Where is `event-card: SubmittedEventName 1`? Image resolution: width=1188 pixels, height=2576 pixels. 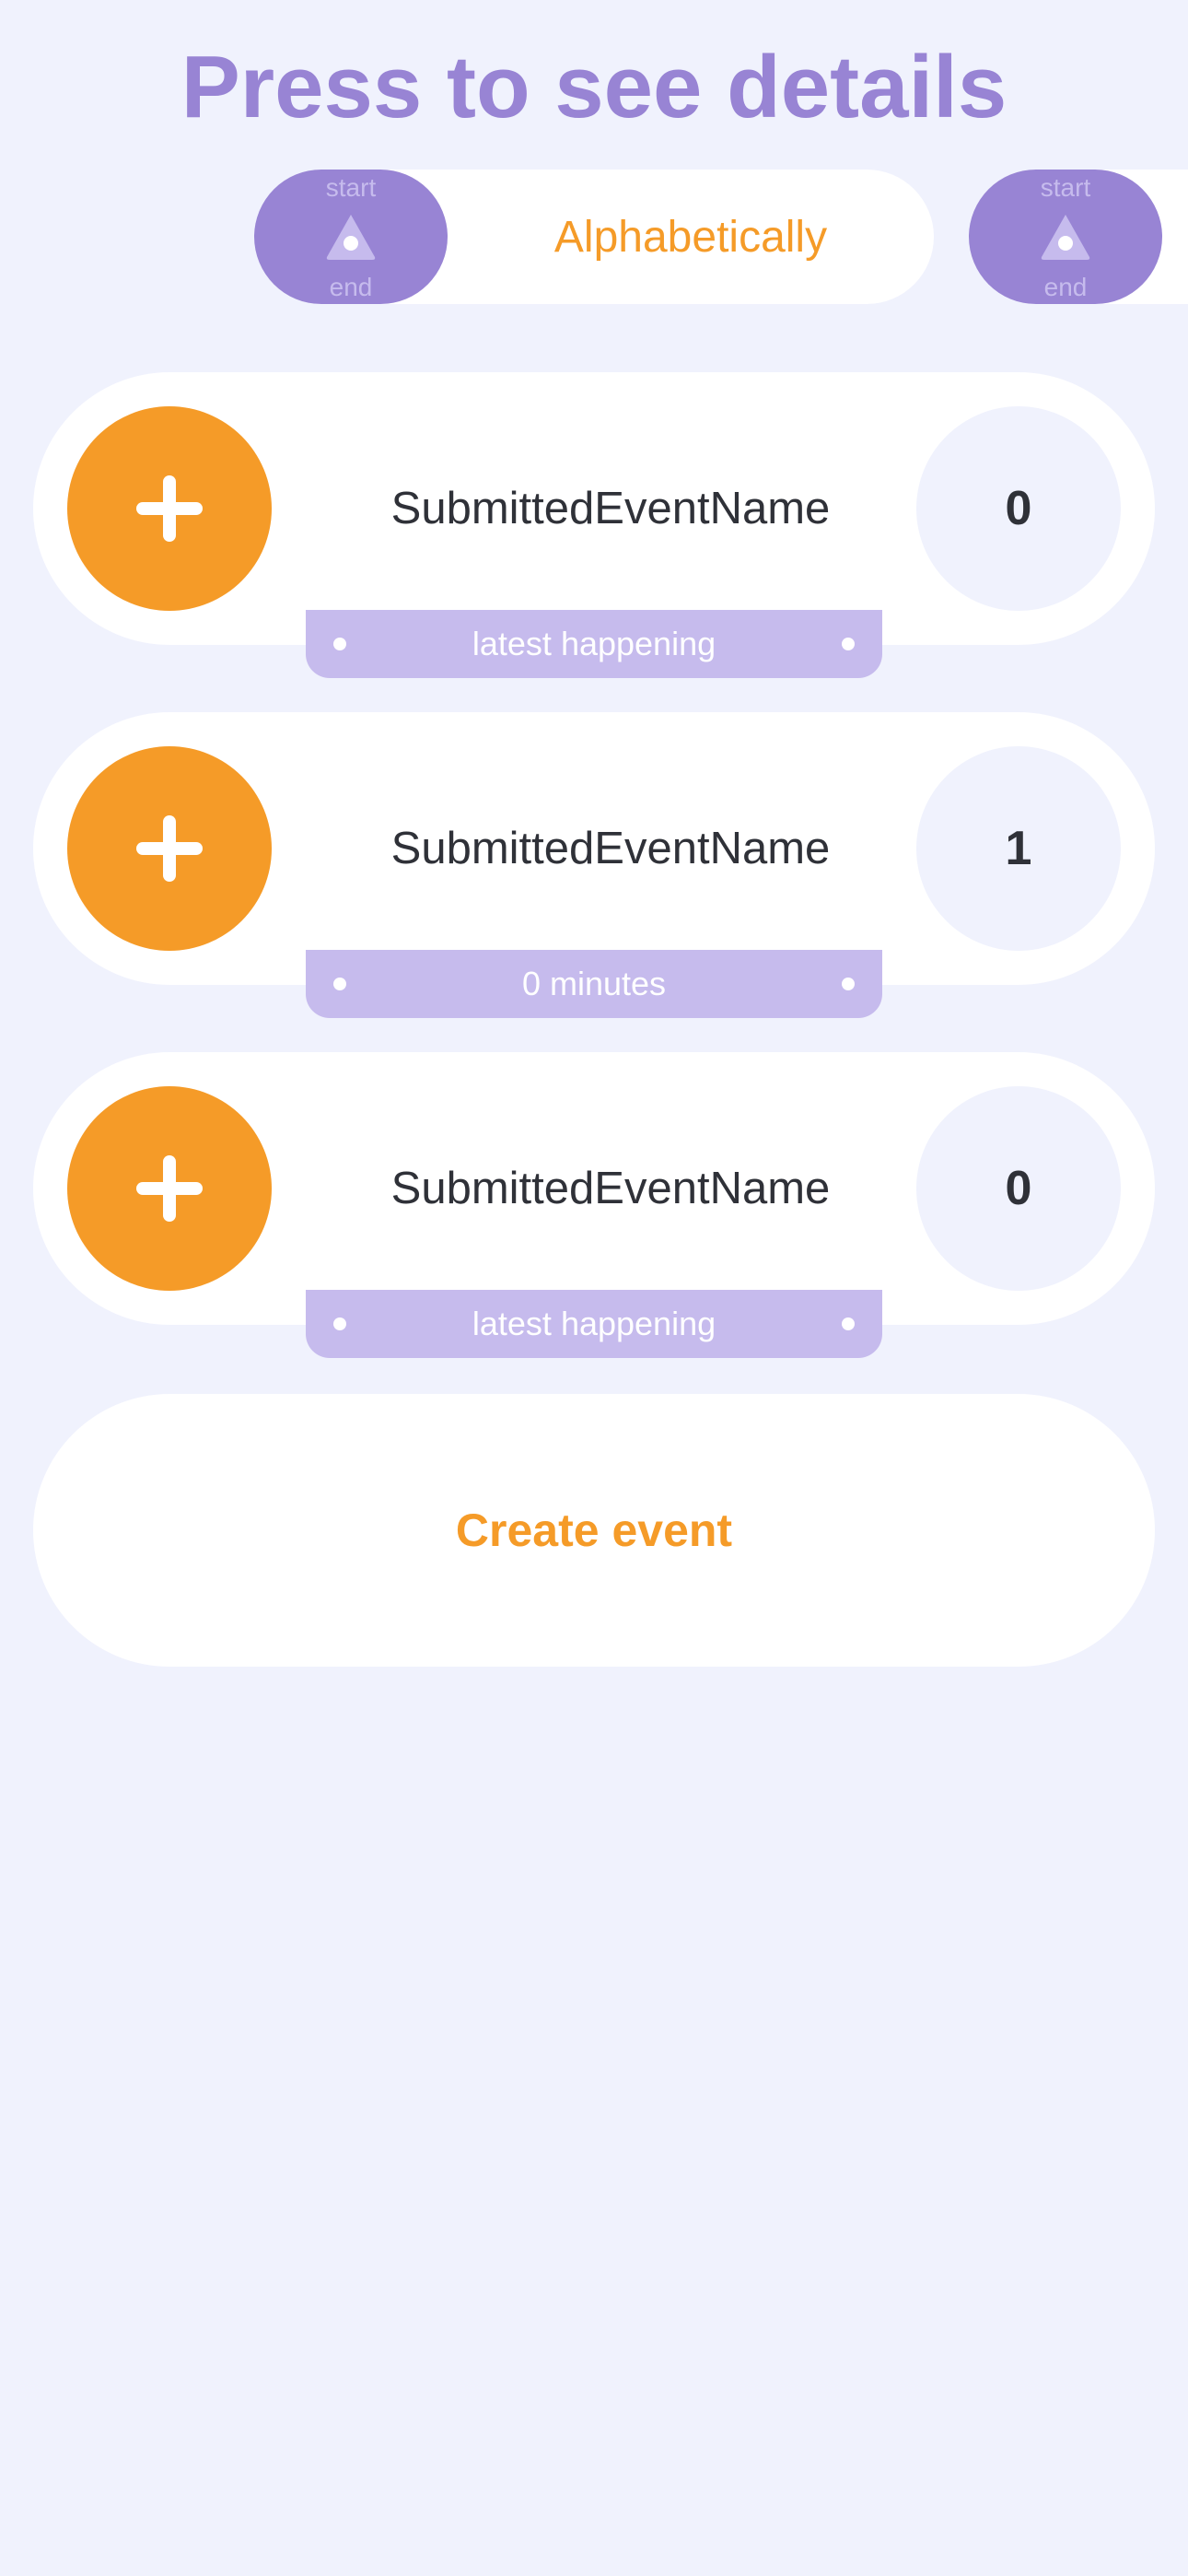
event-card: SubmittedEventName 1 is located at coordinates (594, 848).